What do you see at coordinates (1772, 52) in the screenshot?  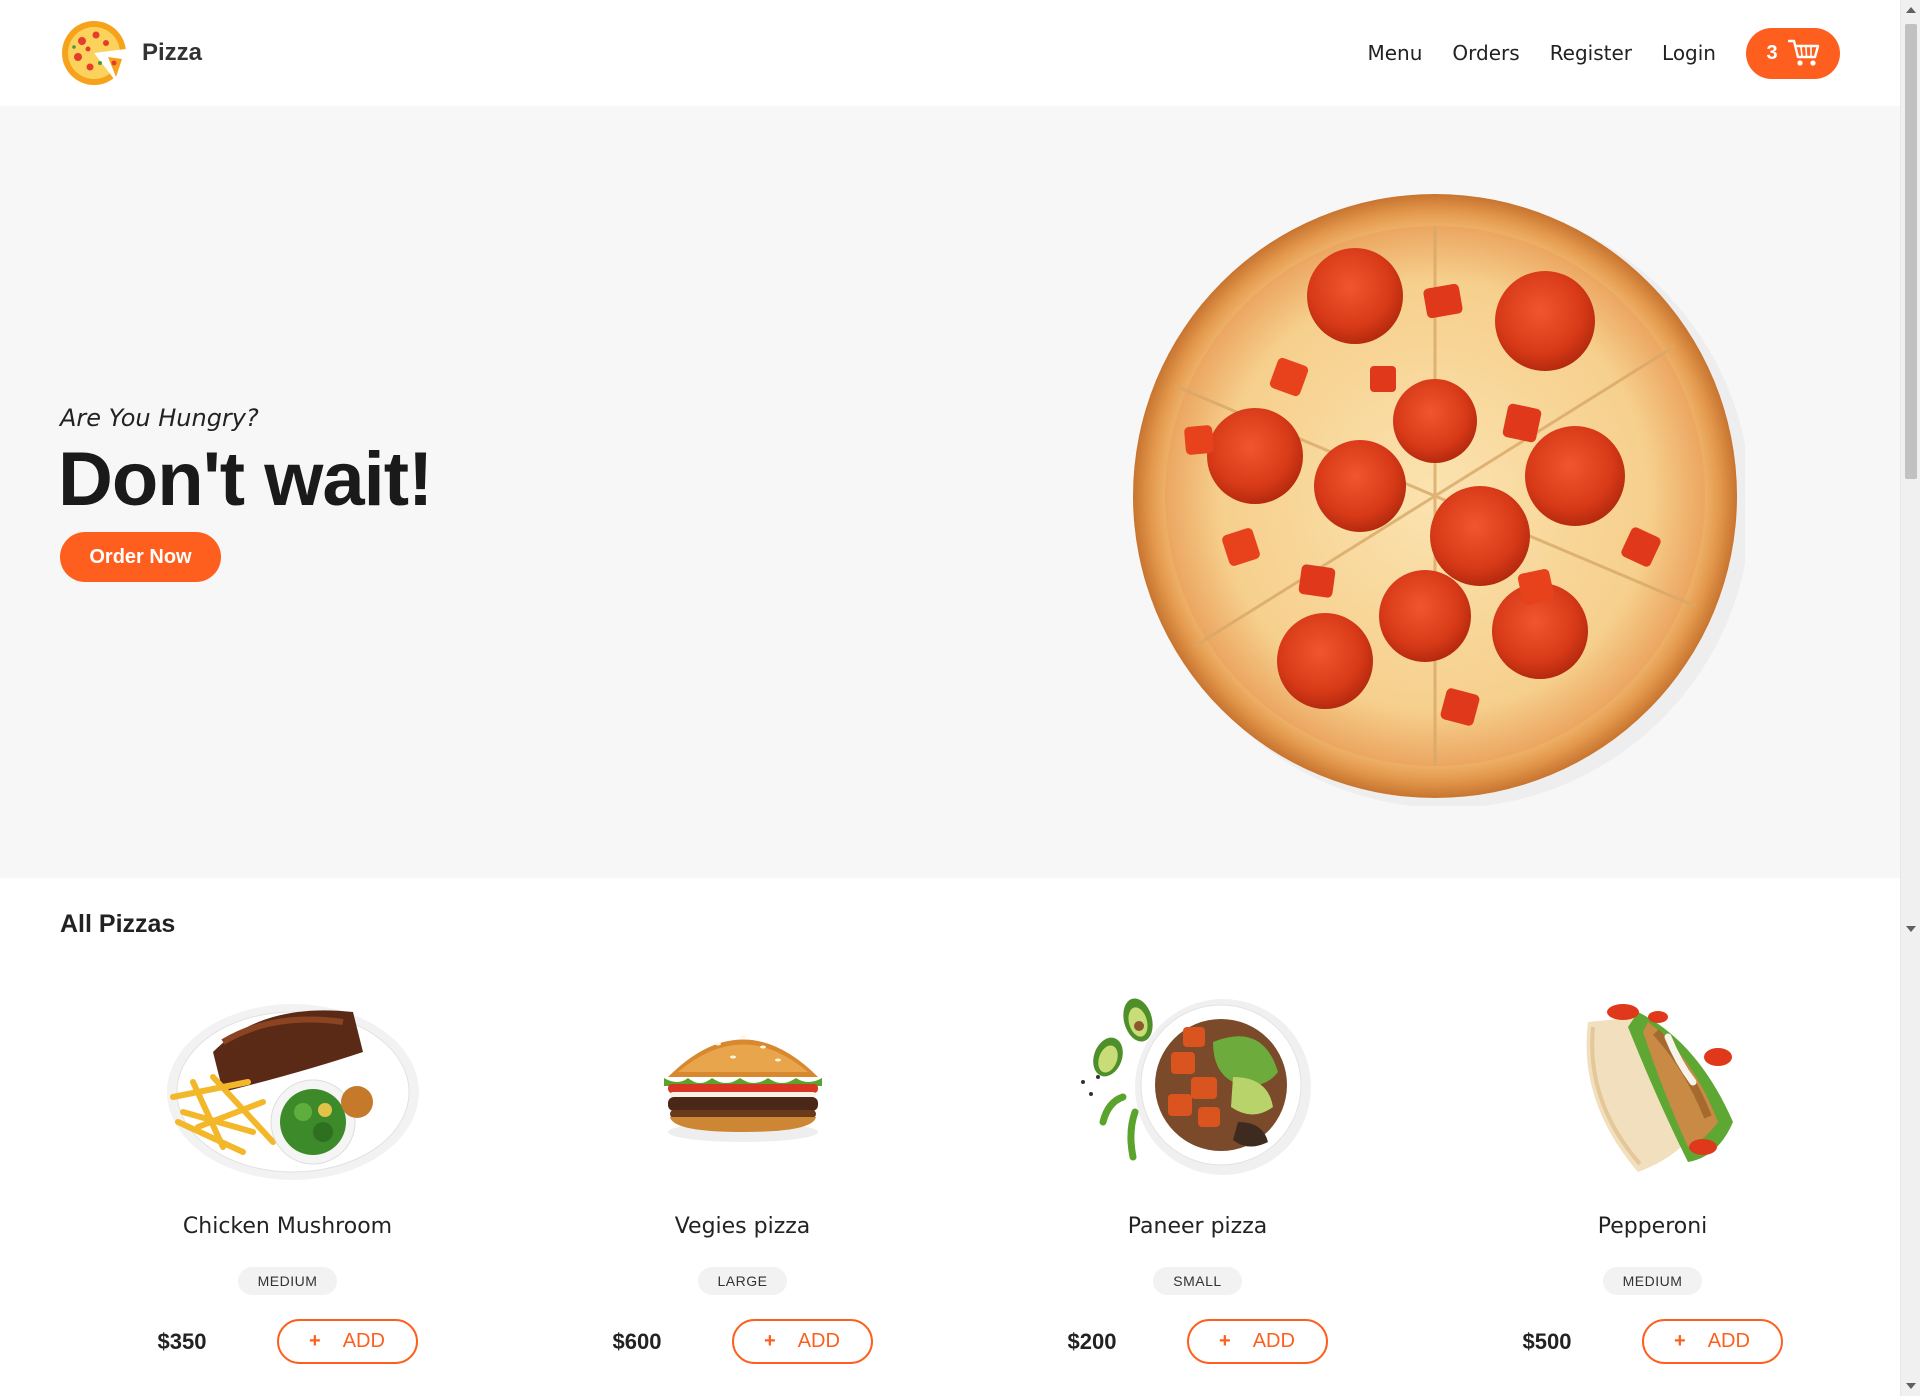 I see `cart-count: 3` at bounding box center [1772, 52].